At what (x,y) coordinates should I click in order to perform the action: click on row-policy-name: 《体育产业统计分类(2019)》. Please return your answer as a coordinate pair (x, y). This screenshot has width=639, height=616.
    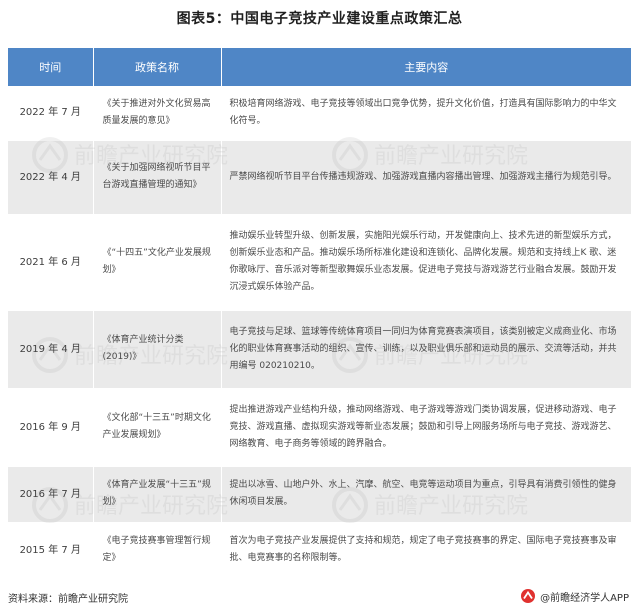
    Looking at the image, I should click on (157, 349).